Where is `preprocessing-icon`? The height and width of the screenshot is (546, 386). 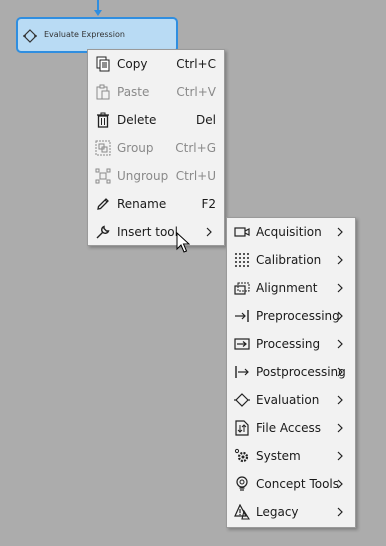 preprocessing-icon is located at coordinates (242, 316).